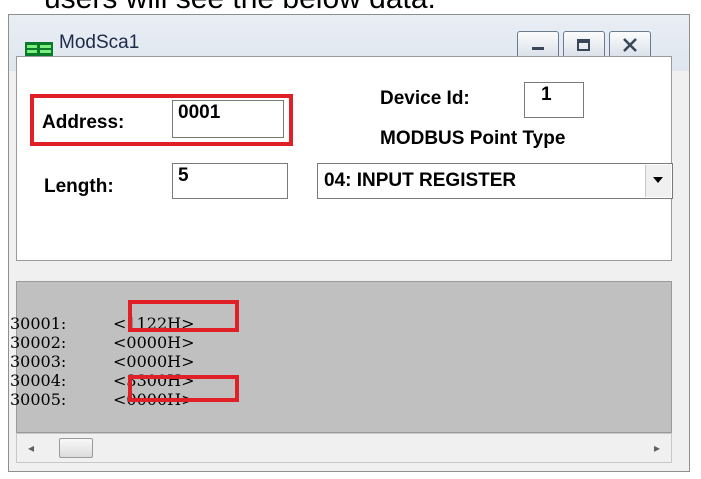  What do you see at coordinates (38, 380) in the screenshot?
I see `register-address: 30004:` at bounding box center [38, 380].